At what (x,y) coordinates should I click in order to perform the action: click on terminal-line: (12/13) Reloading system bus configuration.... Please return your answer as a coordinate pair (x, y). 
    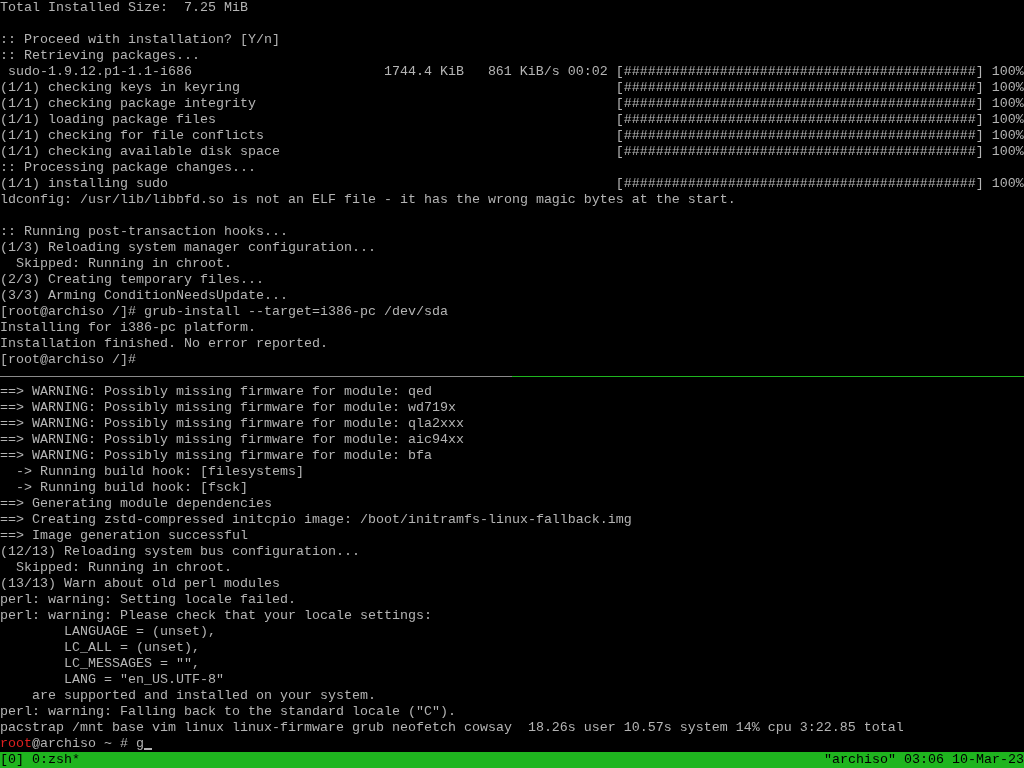
    Looking at the image, I should click on (180, 552).